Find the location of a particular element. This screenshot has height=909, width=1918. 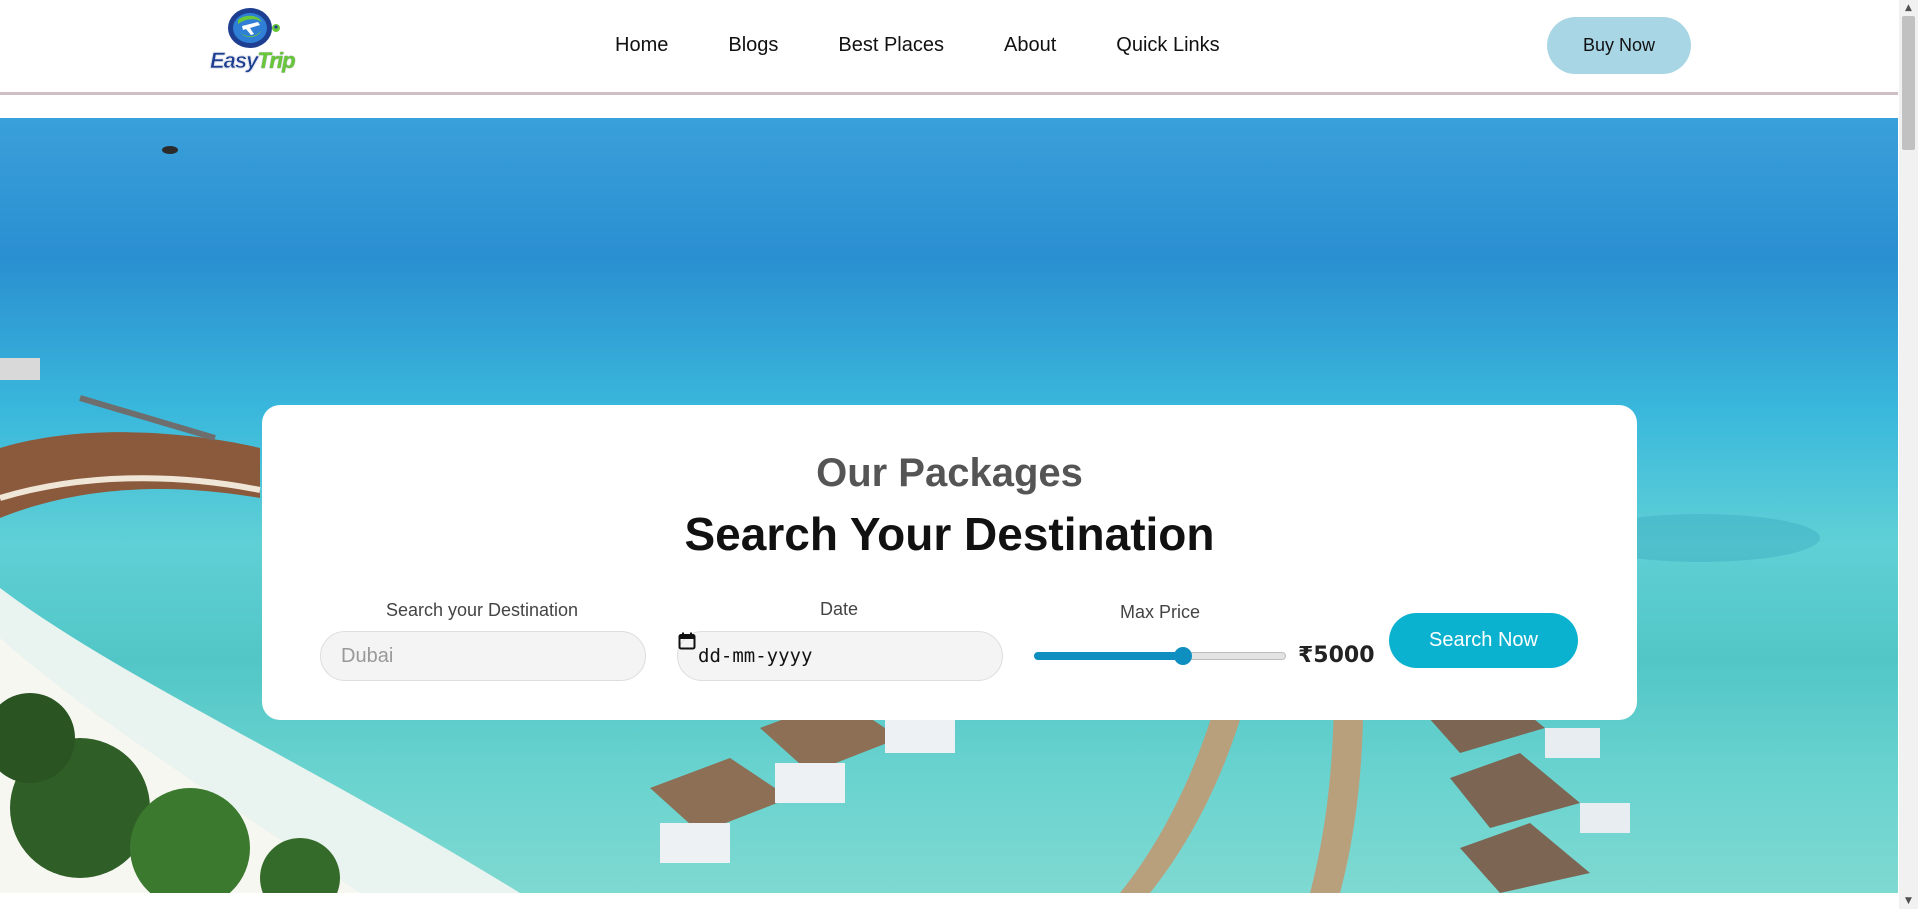

nav-quick-links: Quick Links is located at coordinates (1167, 45).